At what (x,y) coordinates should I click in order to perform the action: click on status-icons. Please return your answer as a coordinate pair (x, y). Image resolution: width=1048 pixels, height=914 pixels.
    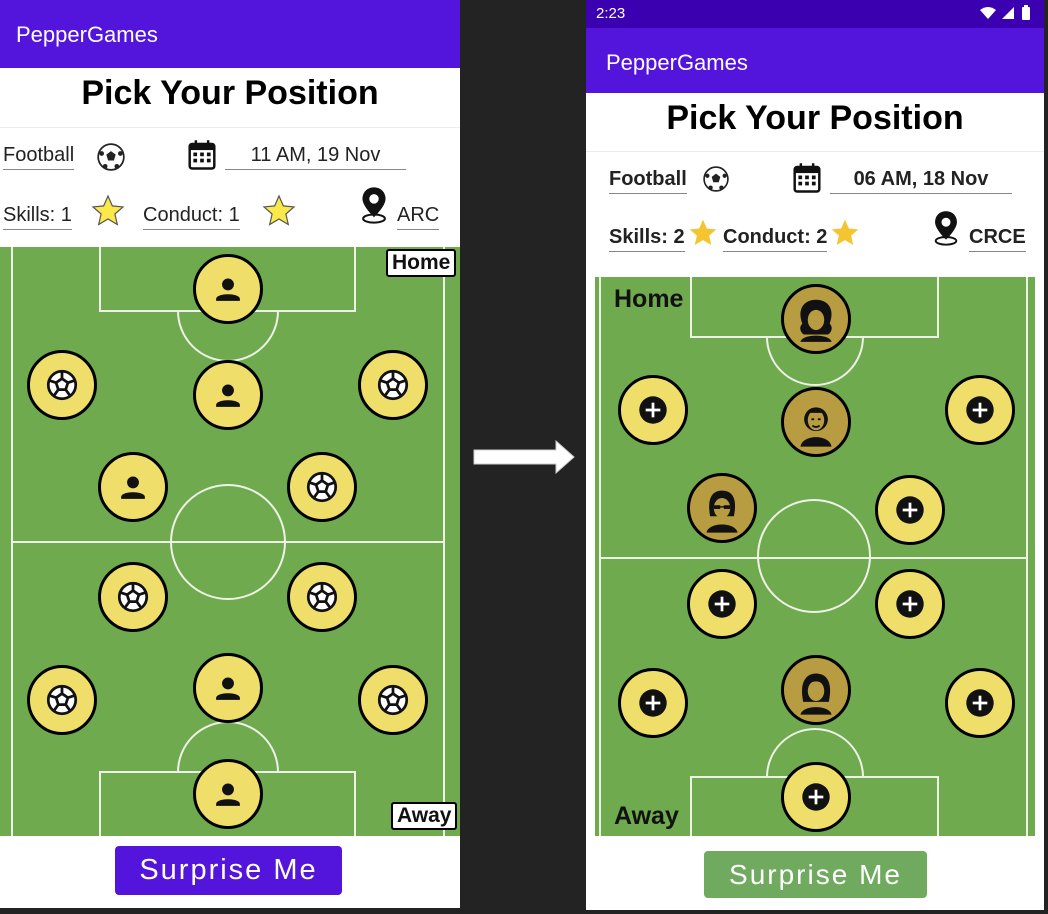
    Looking at the image, I should click on (1007, 15).